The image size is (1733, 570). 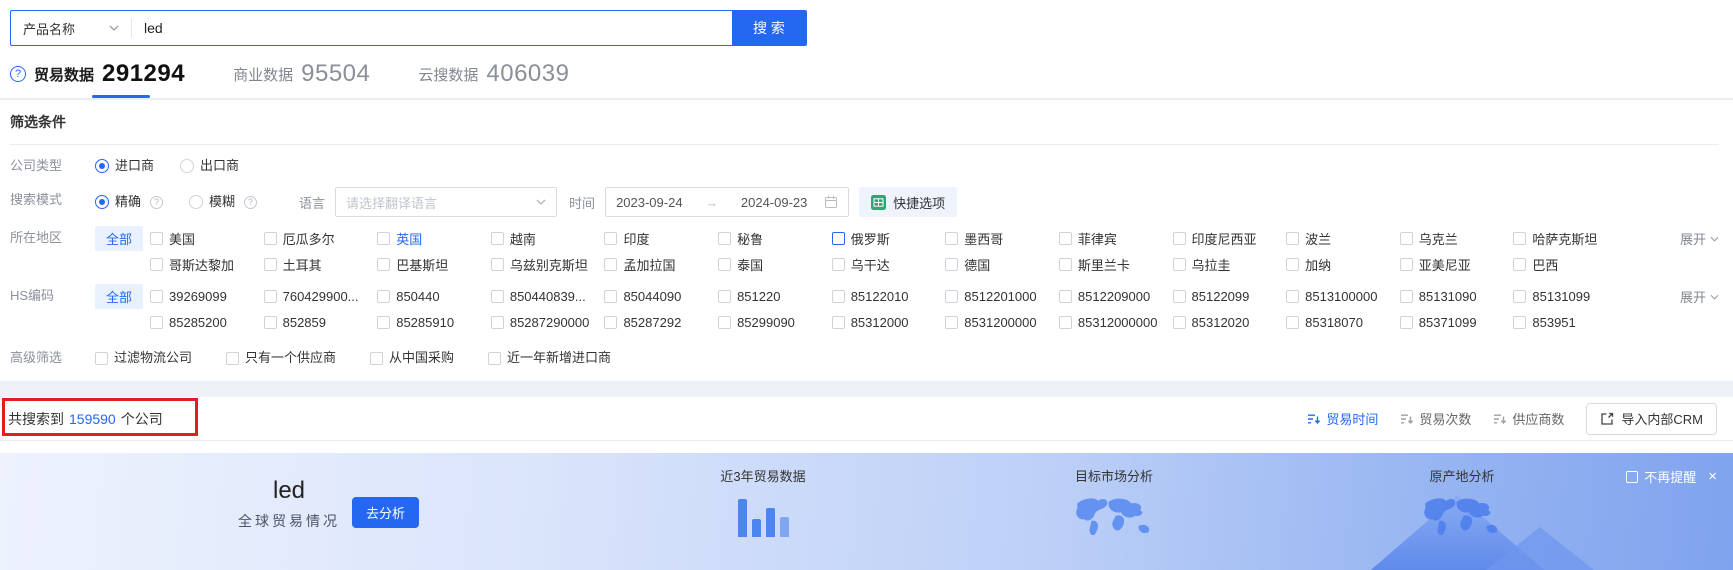 What do you see at coordinates (888, 264) in the screenshot?
I see `region-checkbox: 乌干达` at bounding box center [888, 264].